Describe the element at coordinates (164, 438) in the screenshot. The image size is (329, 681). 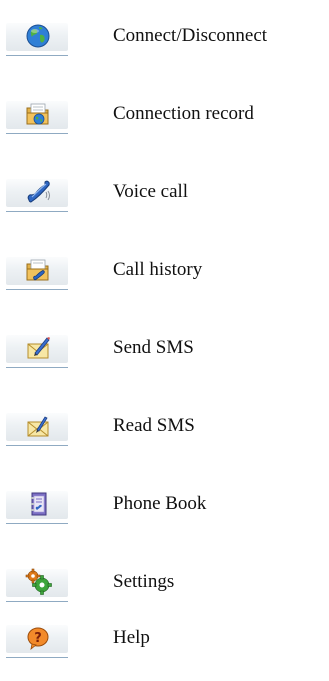
I see `menu-item-read-sms: Read SMS` at that location.